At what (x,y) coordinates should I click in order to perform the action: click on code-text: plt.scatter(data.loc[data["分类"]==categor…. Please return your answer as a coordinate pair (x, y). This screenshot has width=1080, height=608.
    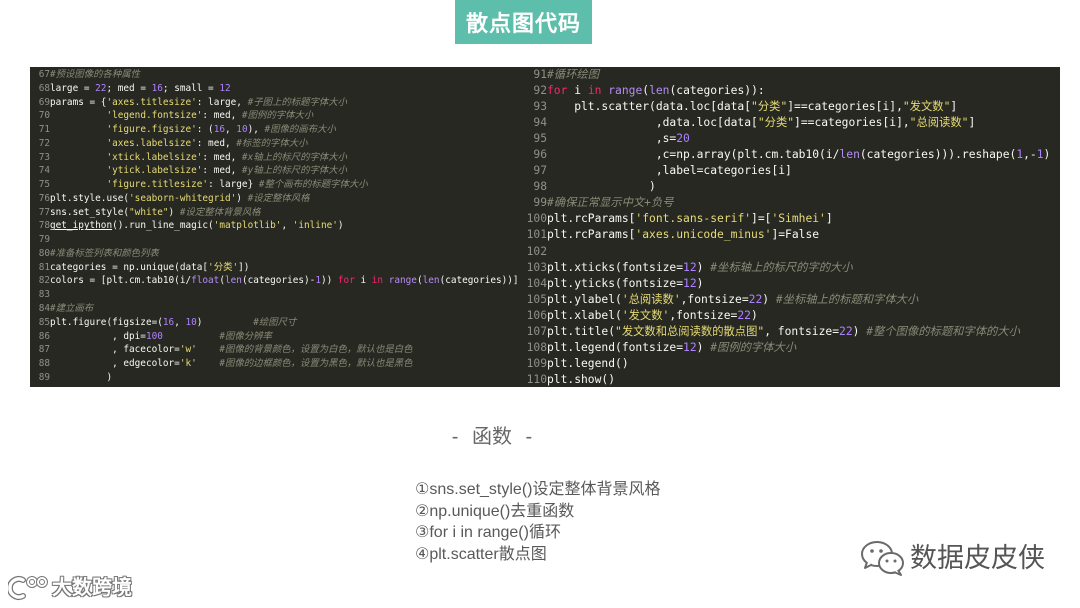
    Looking at the image, I should click on (752, 107).